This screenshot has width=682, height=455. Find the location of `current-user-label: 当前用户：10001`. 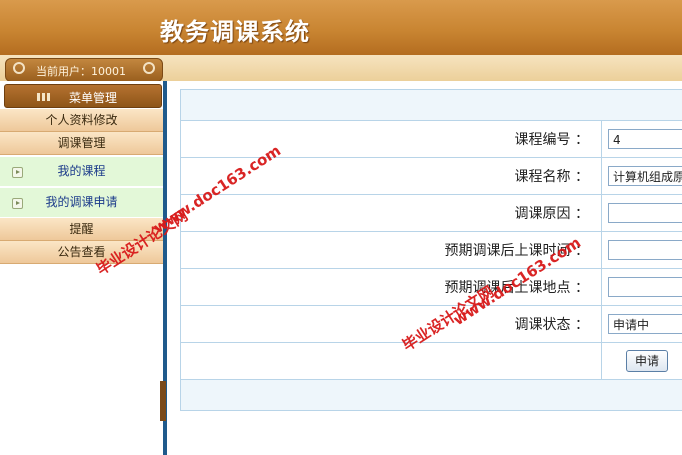

current-user-label: 当前用户：10001 is located at coordinates (81, 71).